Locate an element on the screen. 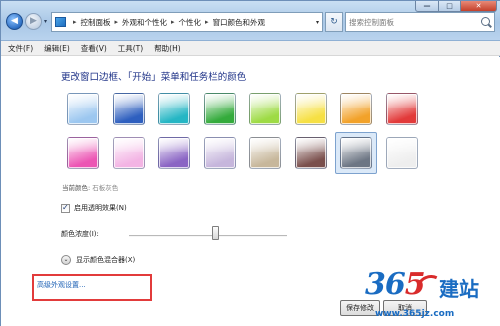 The width and height of the screenshot is (500, 326). color-swatch-pumpkin is located at coordinates (356, 109).